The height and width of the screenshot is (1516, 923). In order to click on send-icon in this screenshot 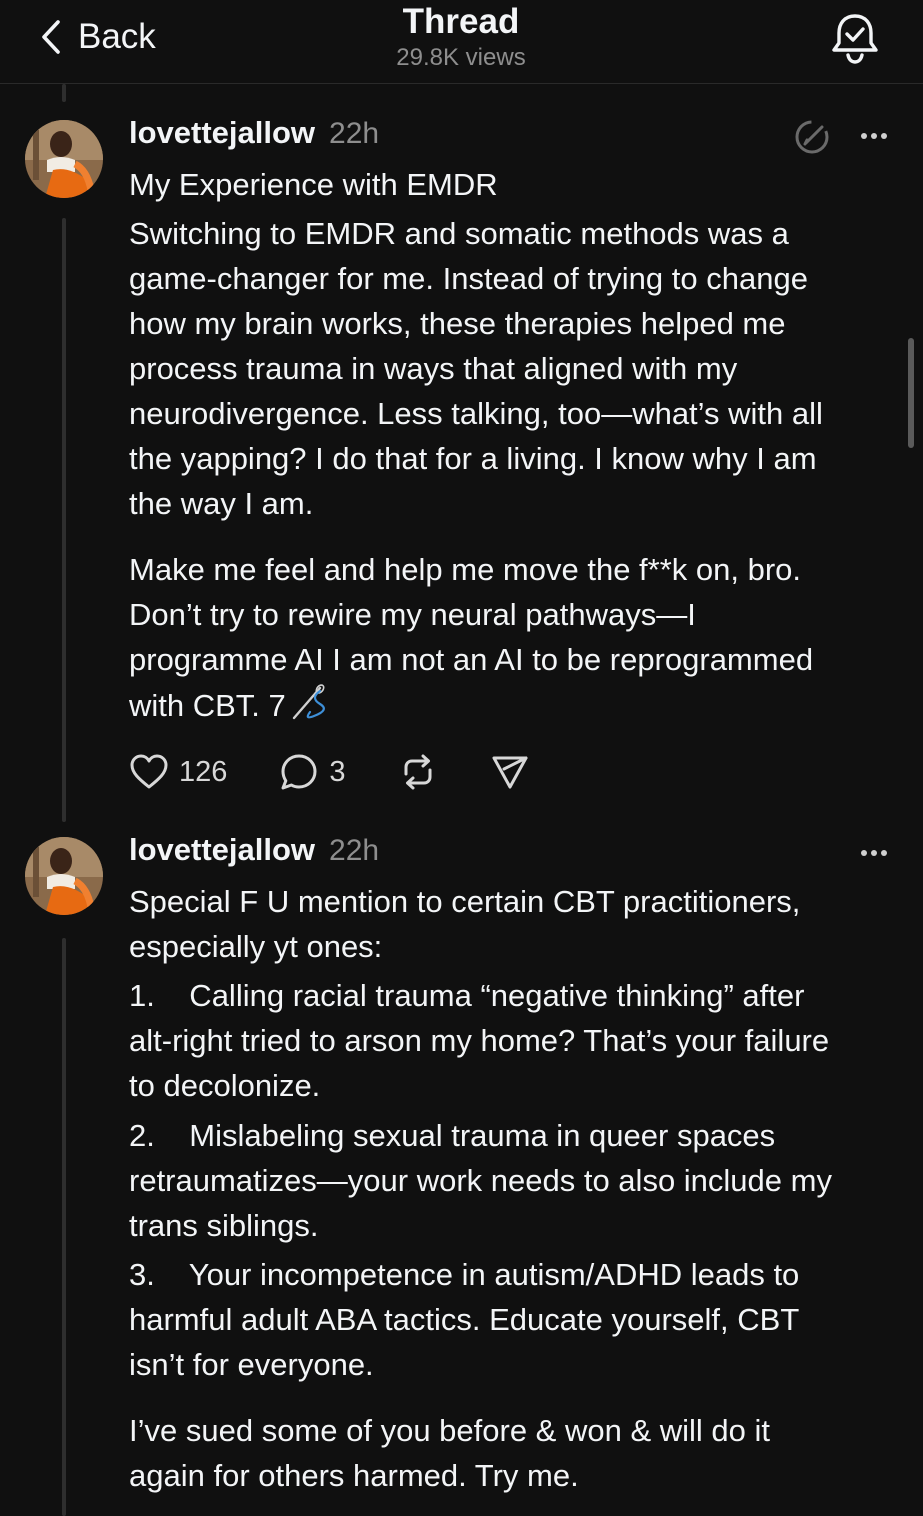, I will do `click(510, 772)`.